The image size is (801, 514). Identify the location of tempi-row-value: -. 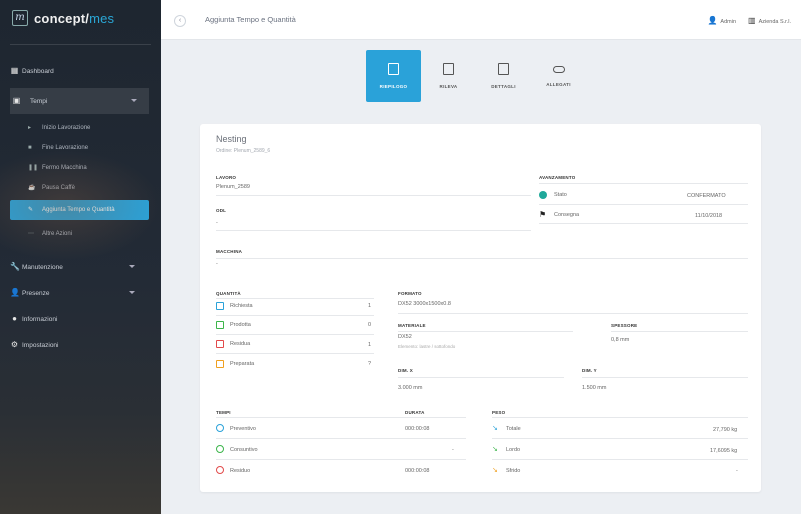
(453, 450).